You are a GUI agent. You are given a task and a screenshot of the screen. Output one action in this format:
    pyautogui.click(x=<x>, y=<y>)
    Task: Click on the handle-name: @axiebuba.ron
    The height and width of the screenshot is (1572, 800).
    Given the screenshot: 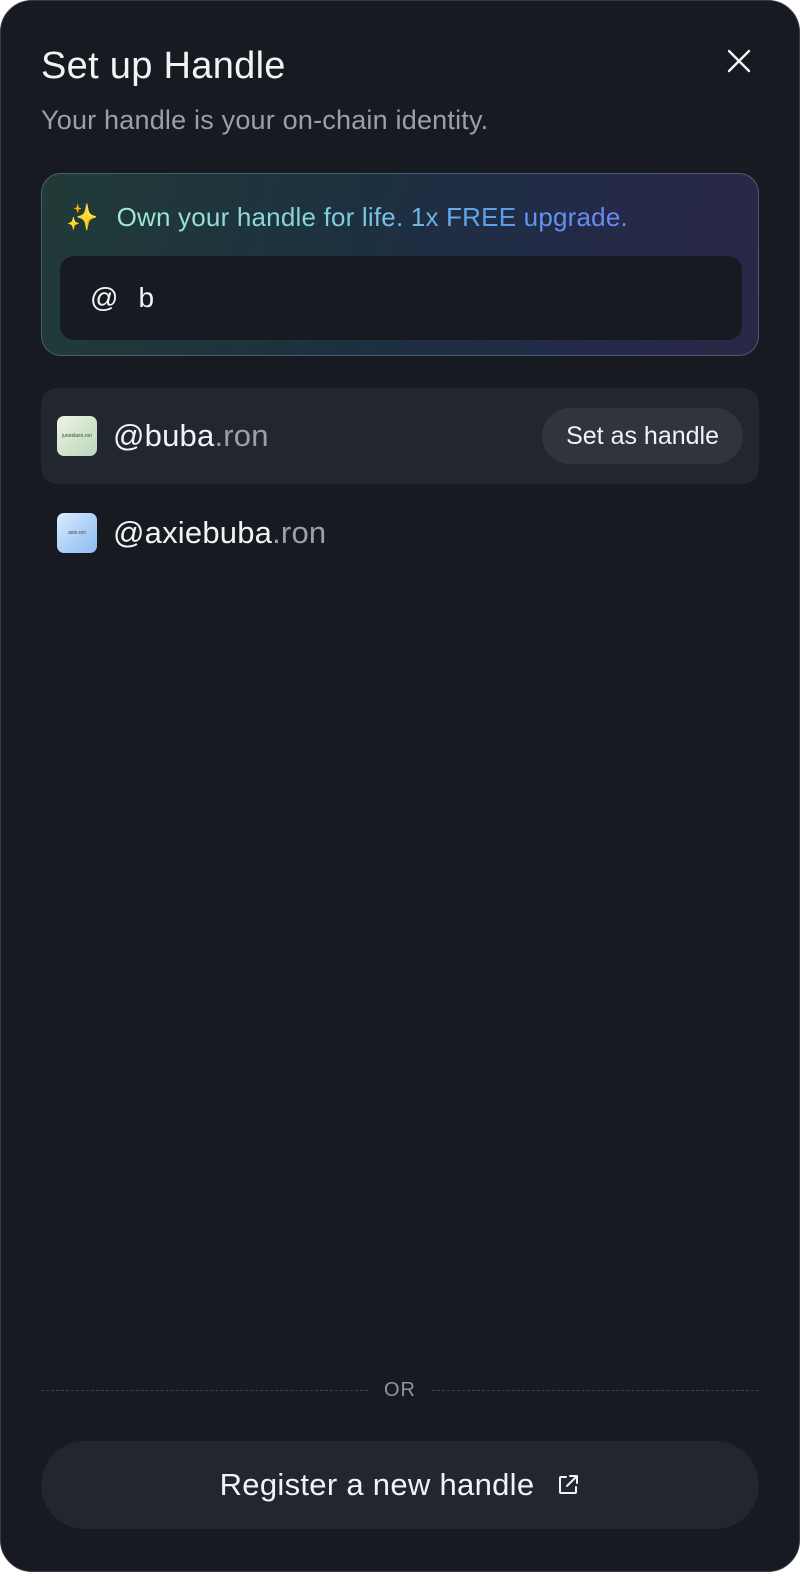 What is the action you would take?
    pyautogui.click(x=219, y=533)
    